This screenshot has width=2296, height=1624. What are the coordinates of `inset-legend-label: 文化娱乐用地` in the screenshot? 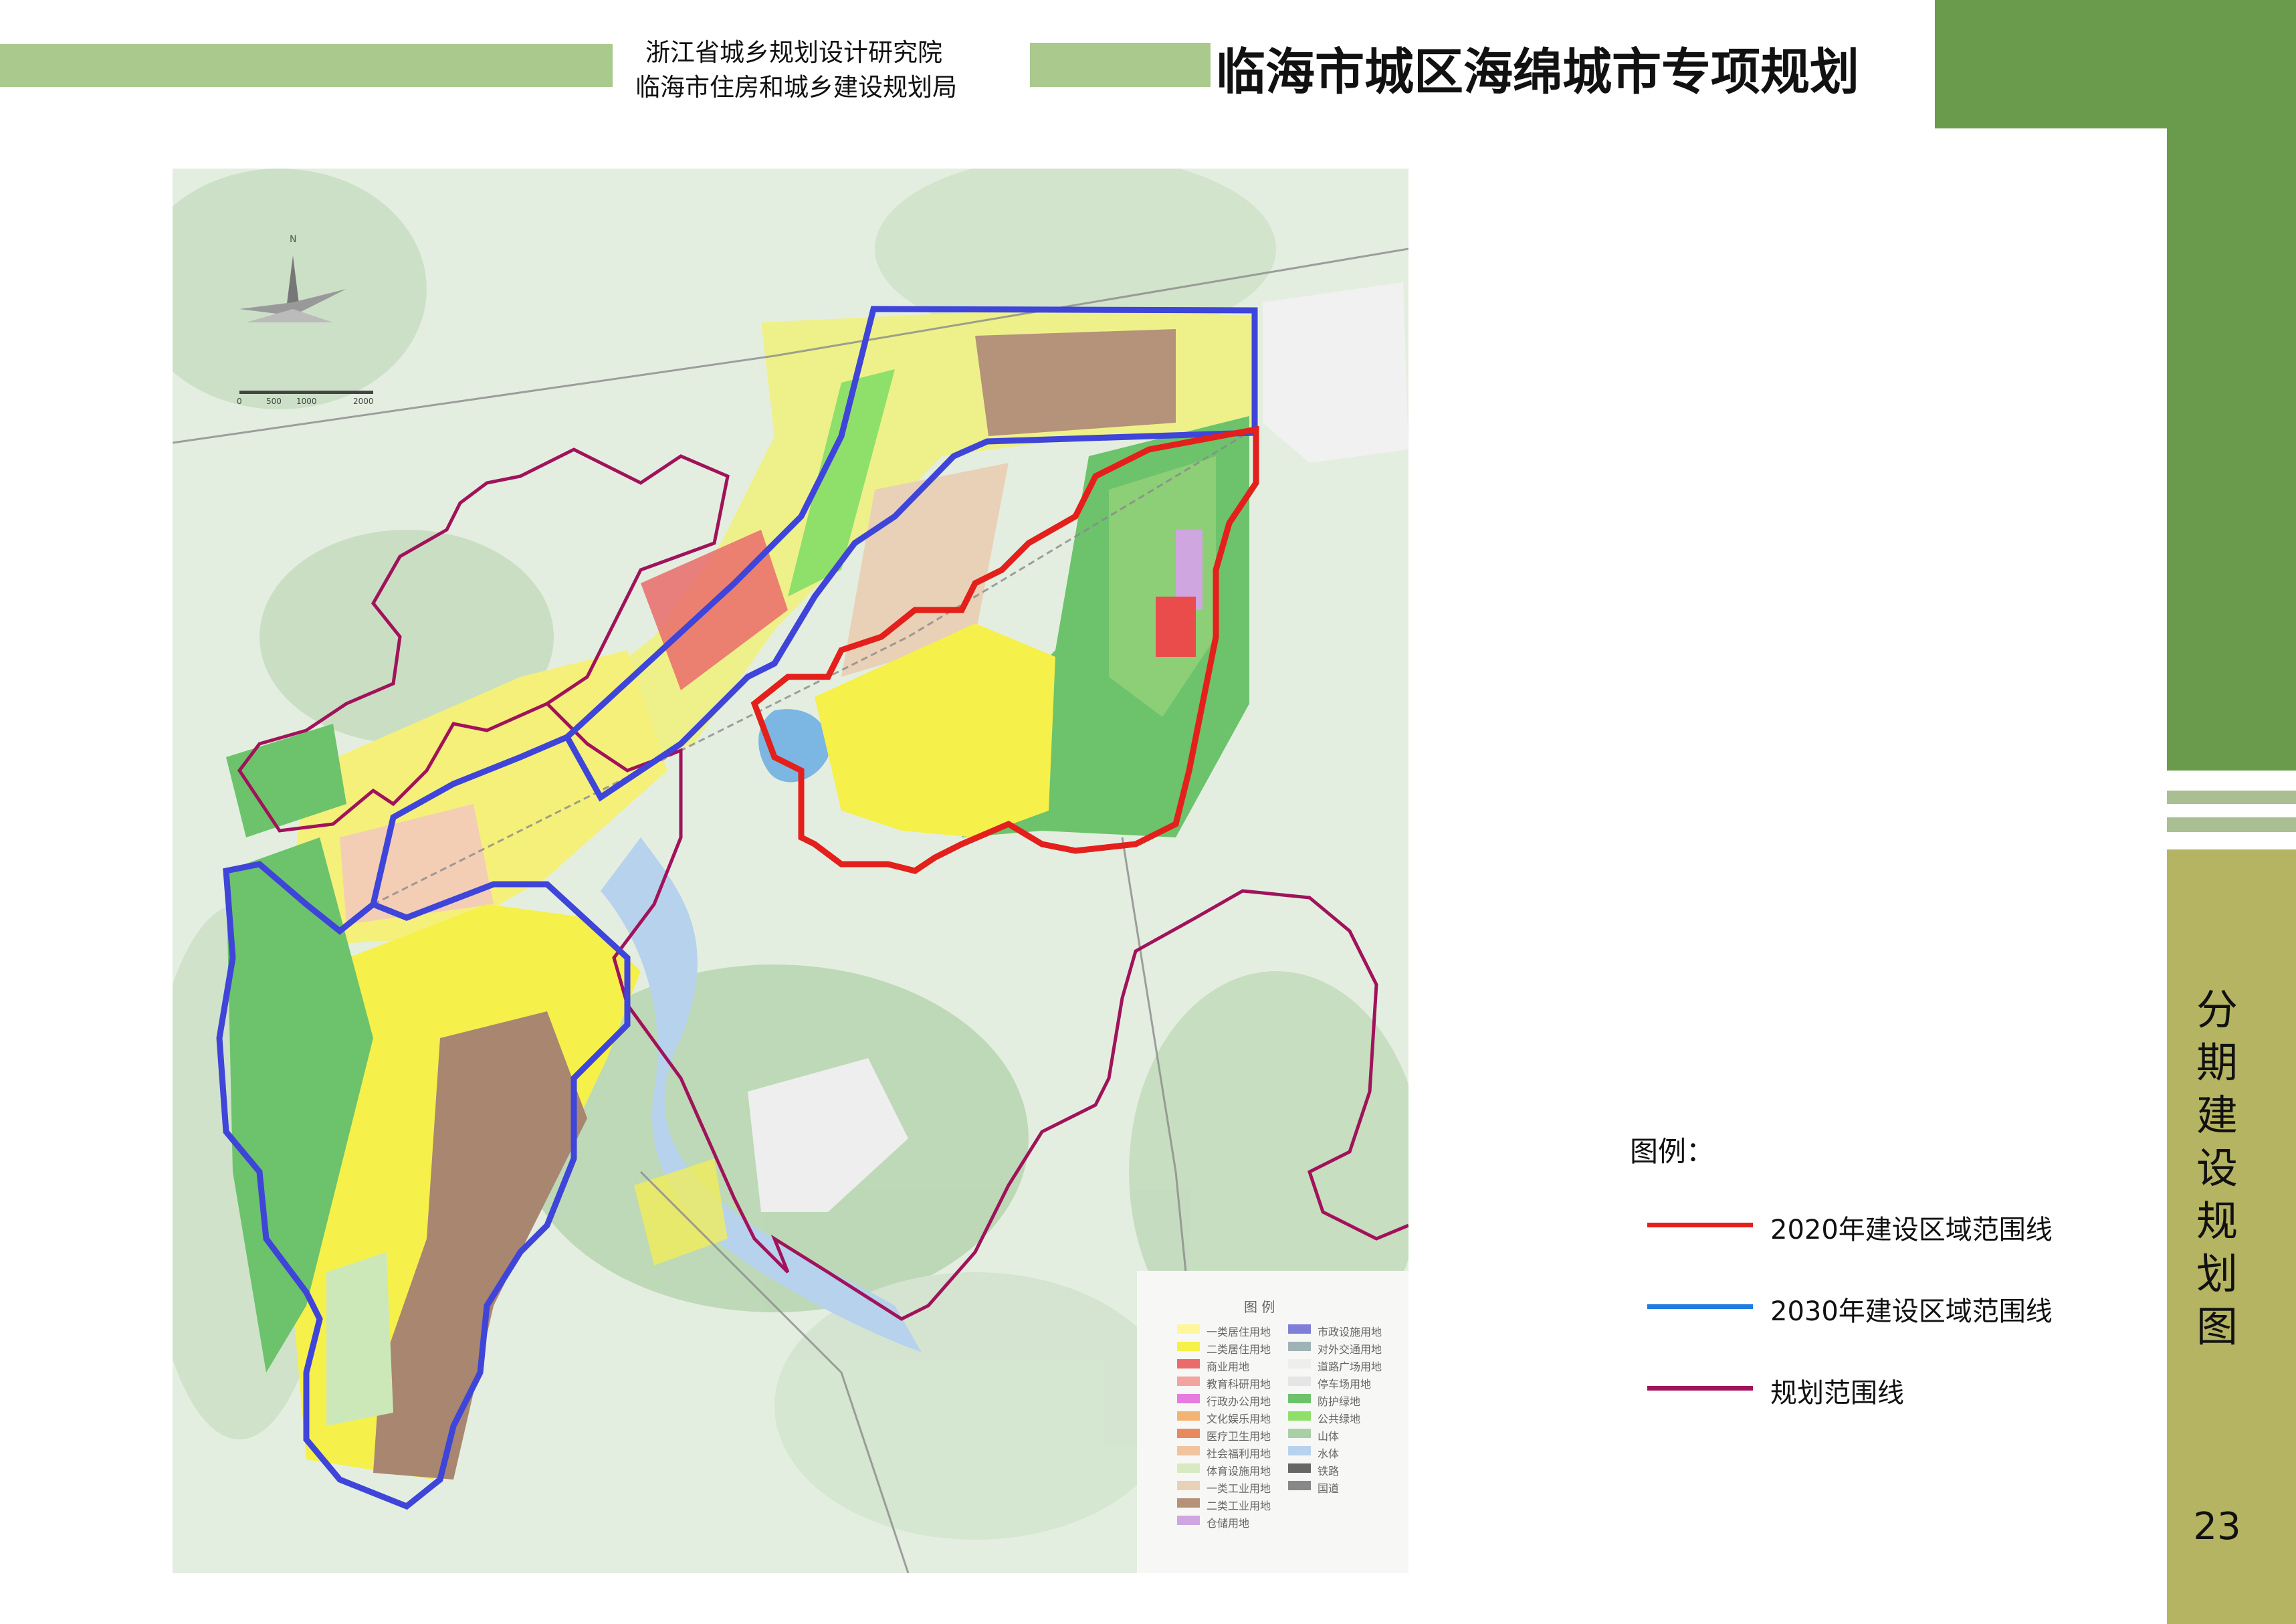 It's located at (1239, 1419).